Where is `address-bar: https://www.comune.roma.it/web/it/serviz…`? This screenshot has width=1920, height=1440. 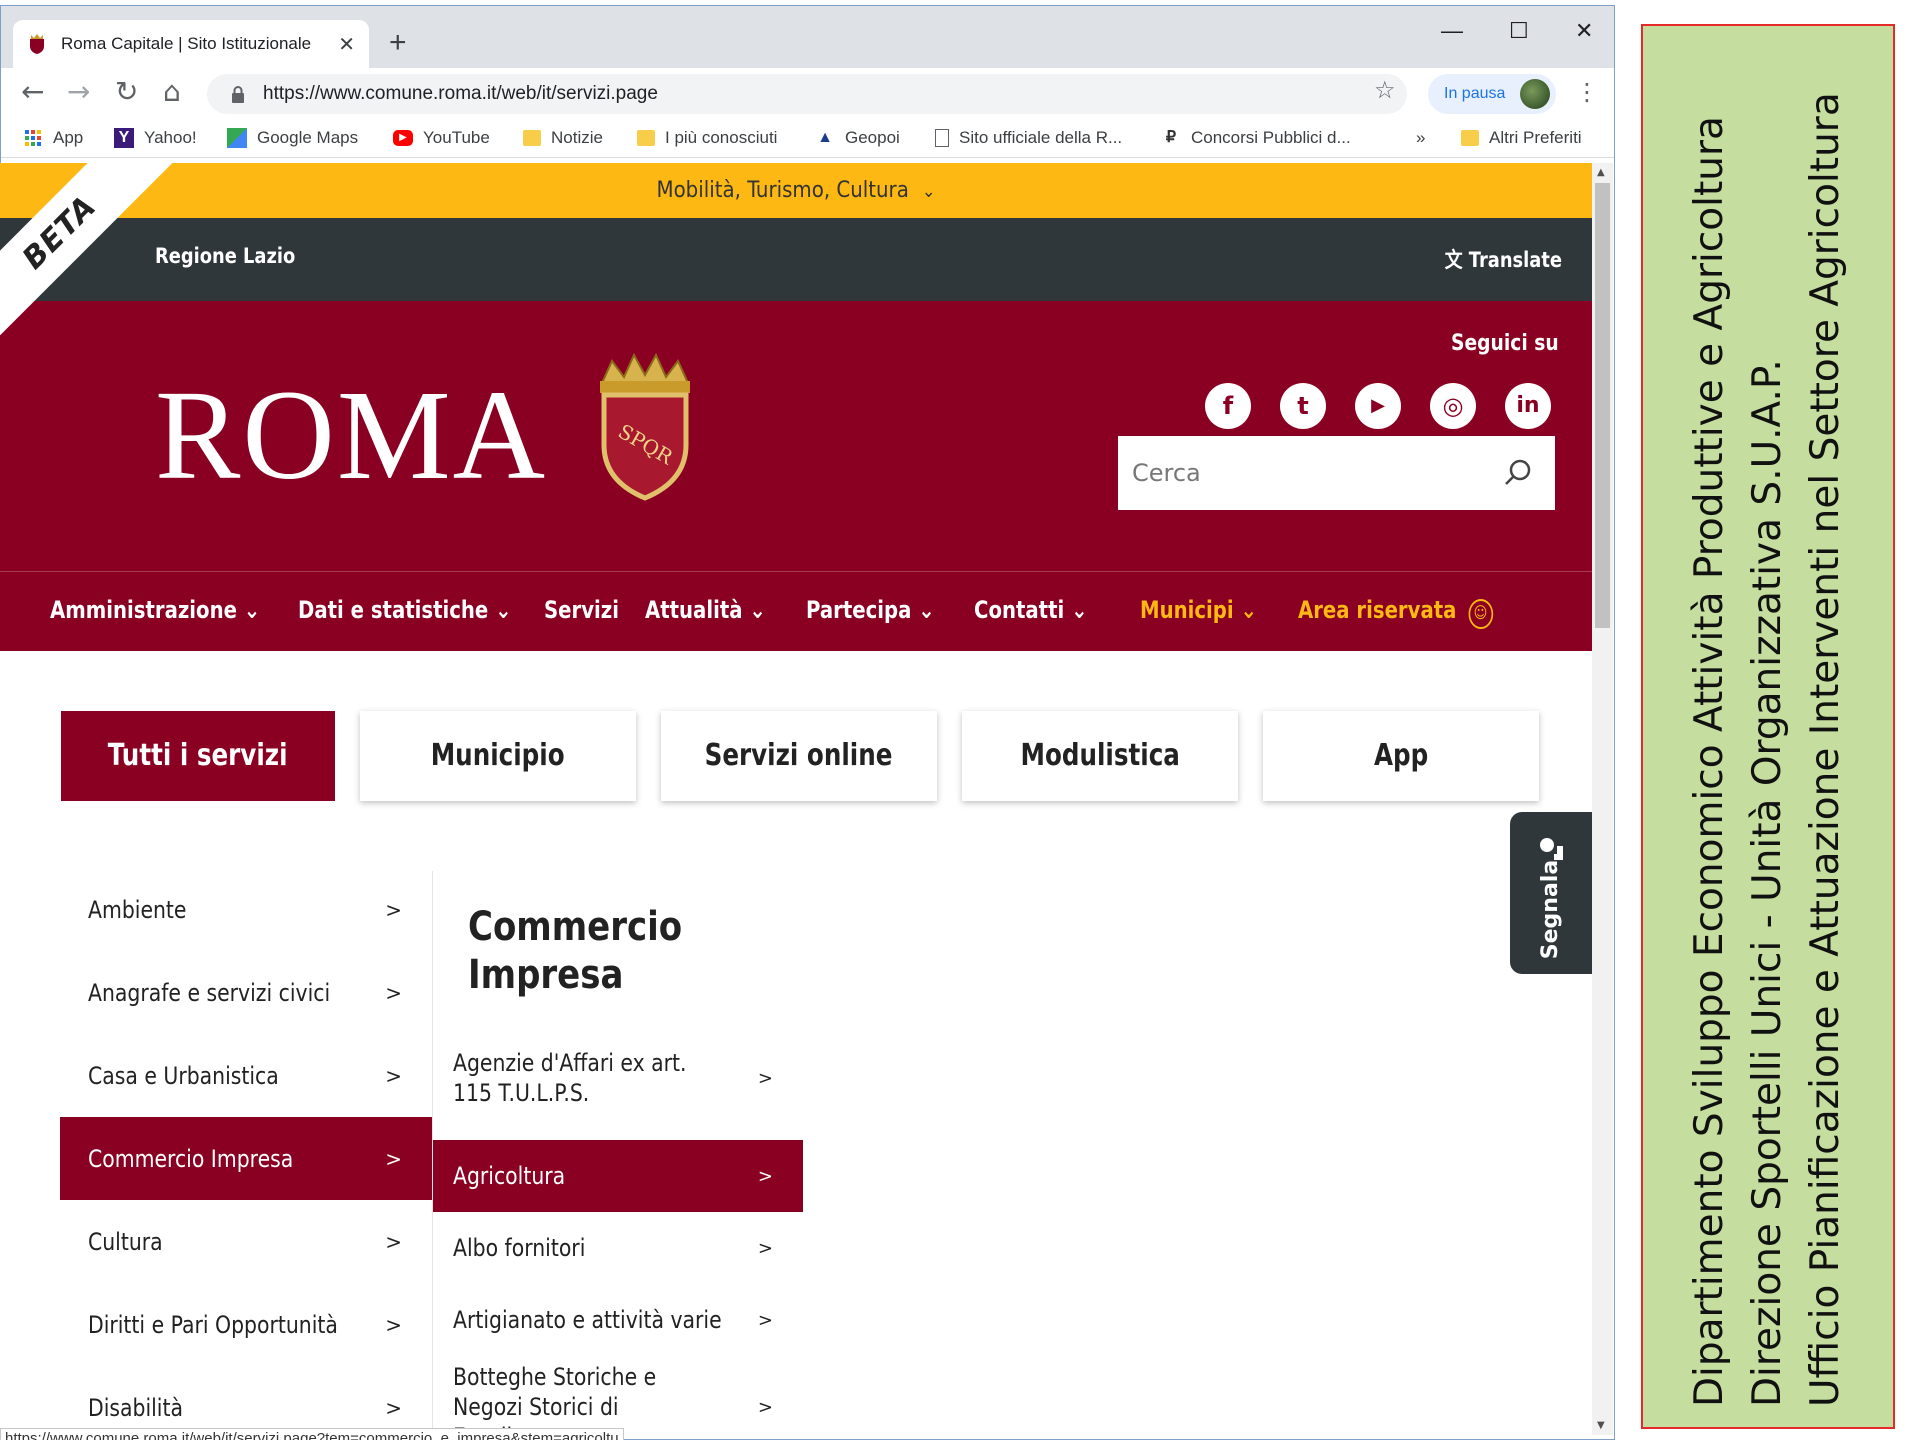
address-bar: https://www.comune.roma.it/web/it/serviz… is located at coordinates (807, 94).